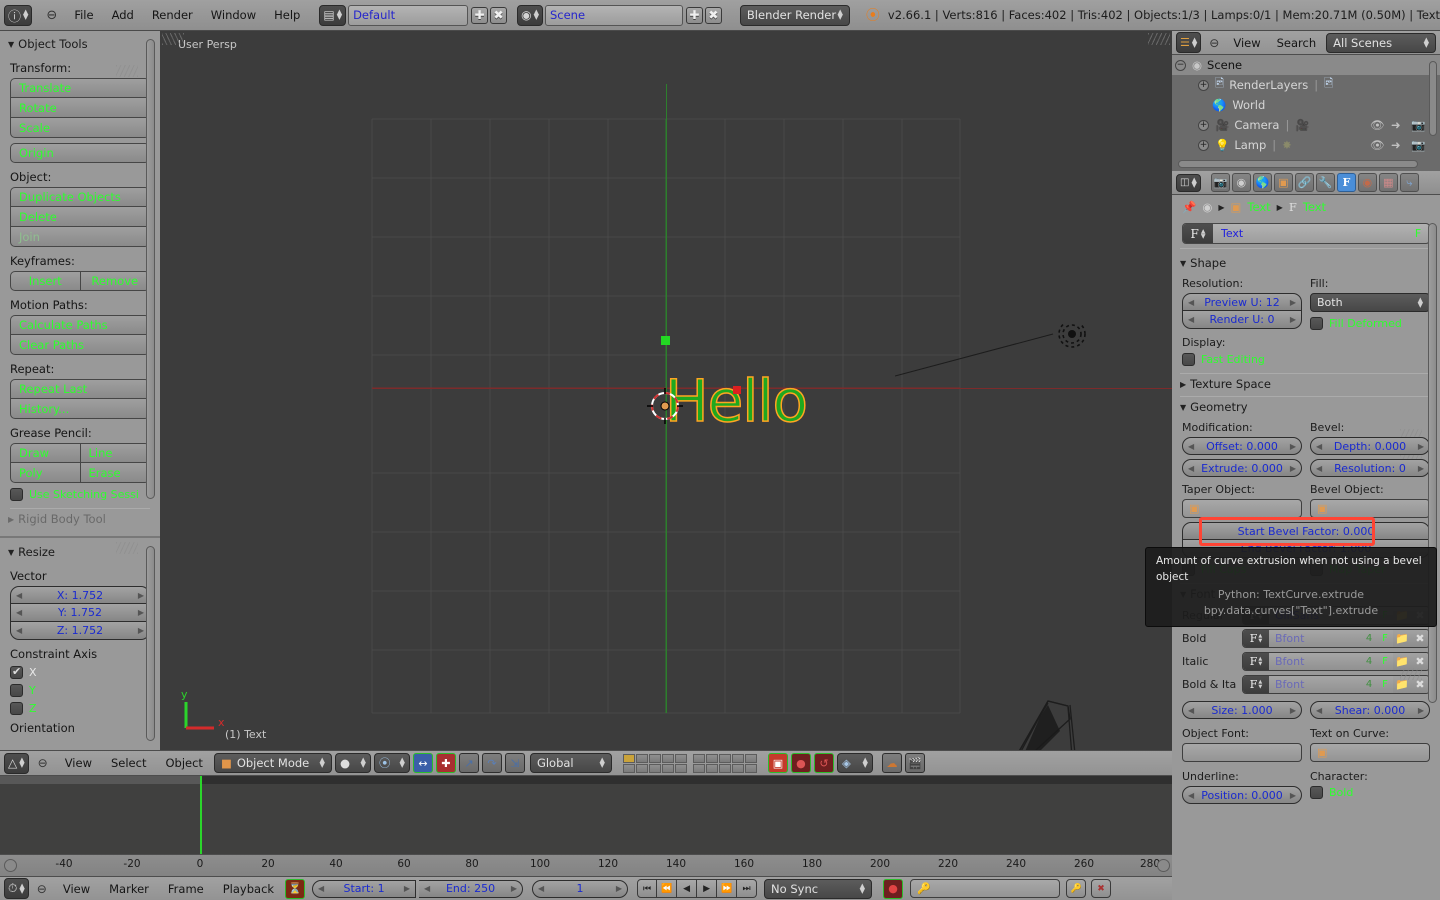  What do you see at coordinates (115, 453) in the screenshot?
I see `gp-line-button: Line` at bounding box center [115, 453].